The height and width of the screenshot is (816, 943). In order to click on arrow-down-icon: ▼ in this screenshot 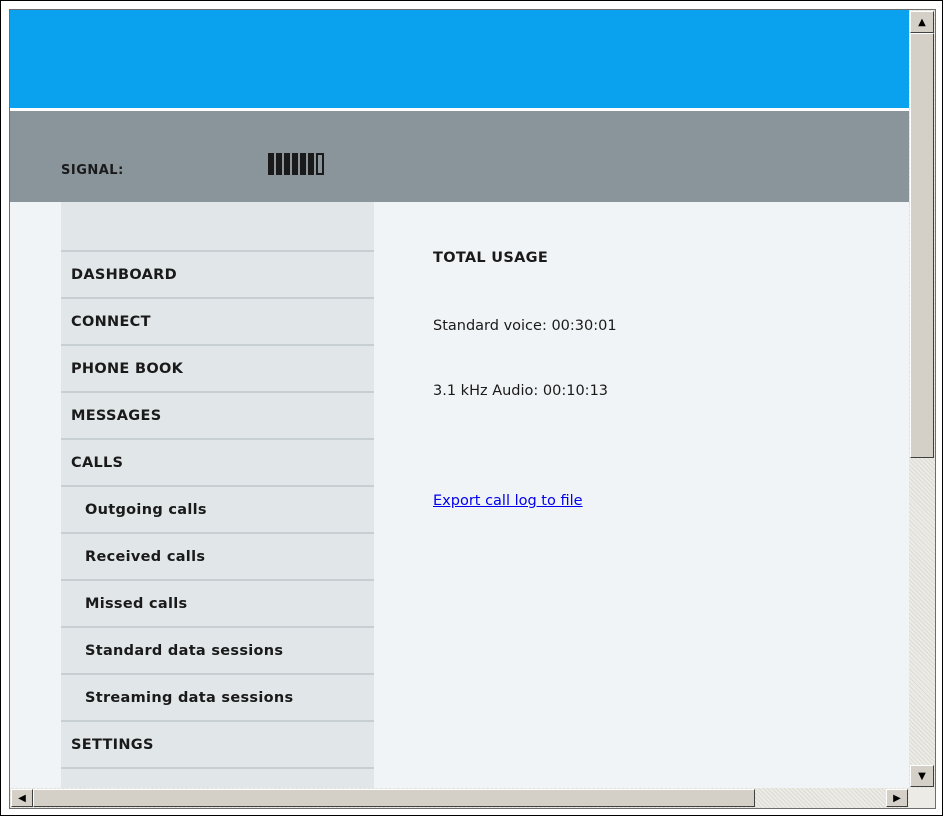, I will do `click(922, 776)`.